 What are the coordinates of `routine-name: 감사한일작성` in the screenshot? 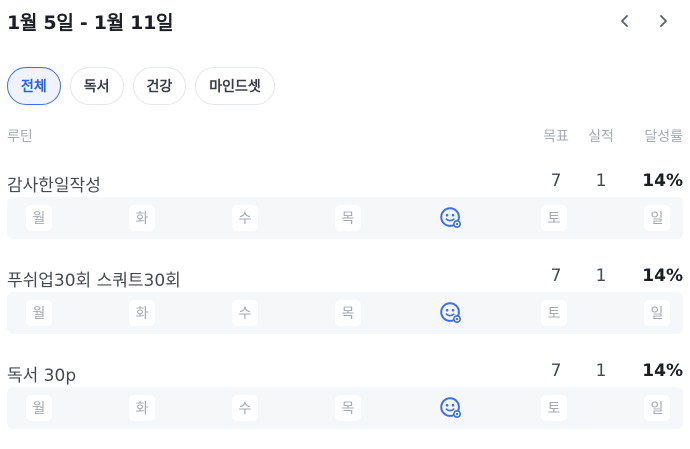 It's located at (54, 186).